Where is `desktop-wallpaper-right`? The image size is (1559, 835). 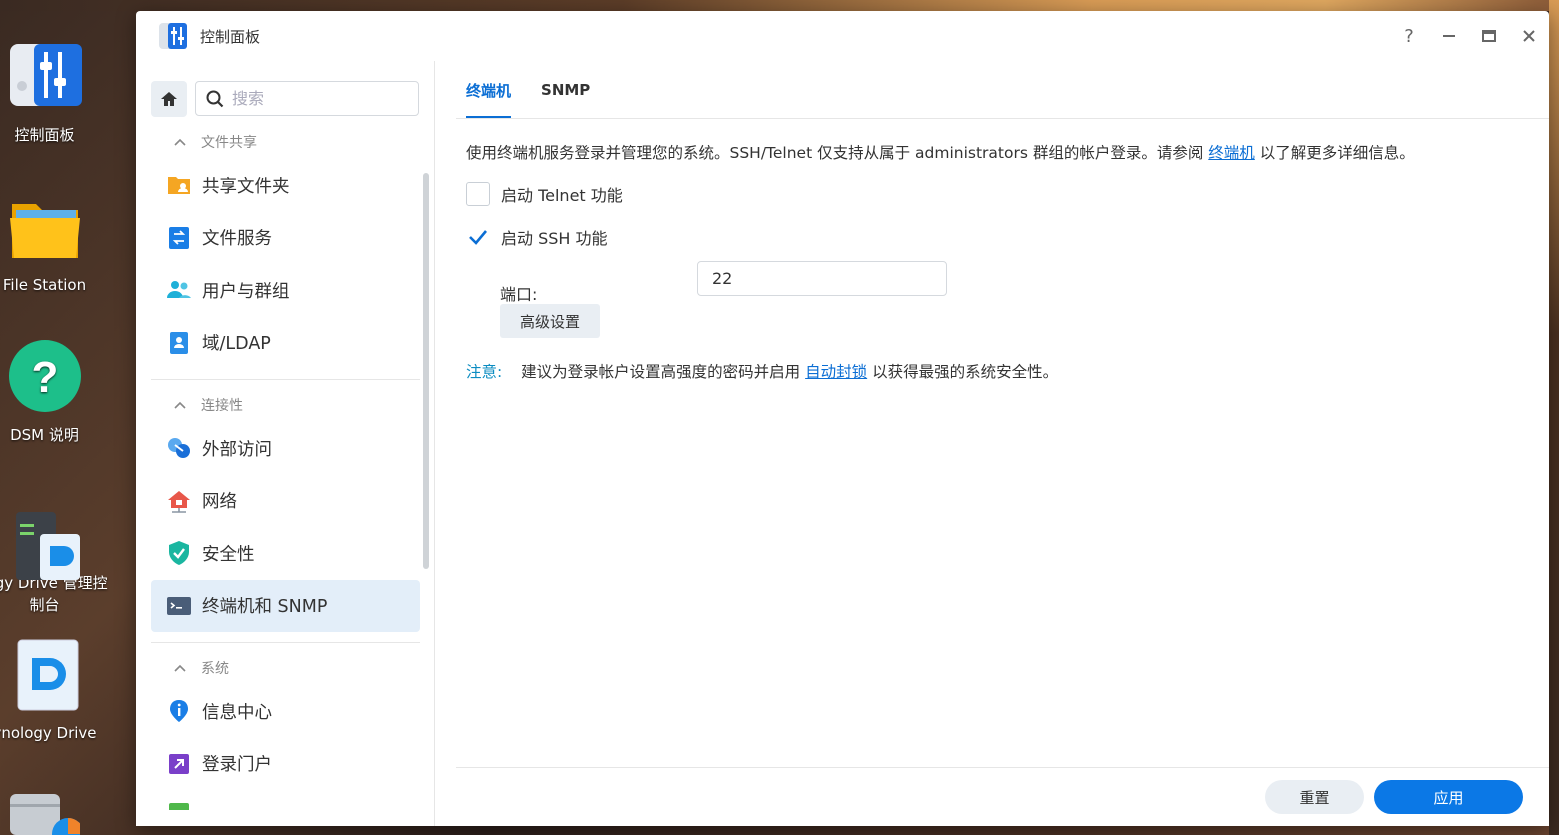
desktop-wallpaper-right is located at coordinates (1554, 417).